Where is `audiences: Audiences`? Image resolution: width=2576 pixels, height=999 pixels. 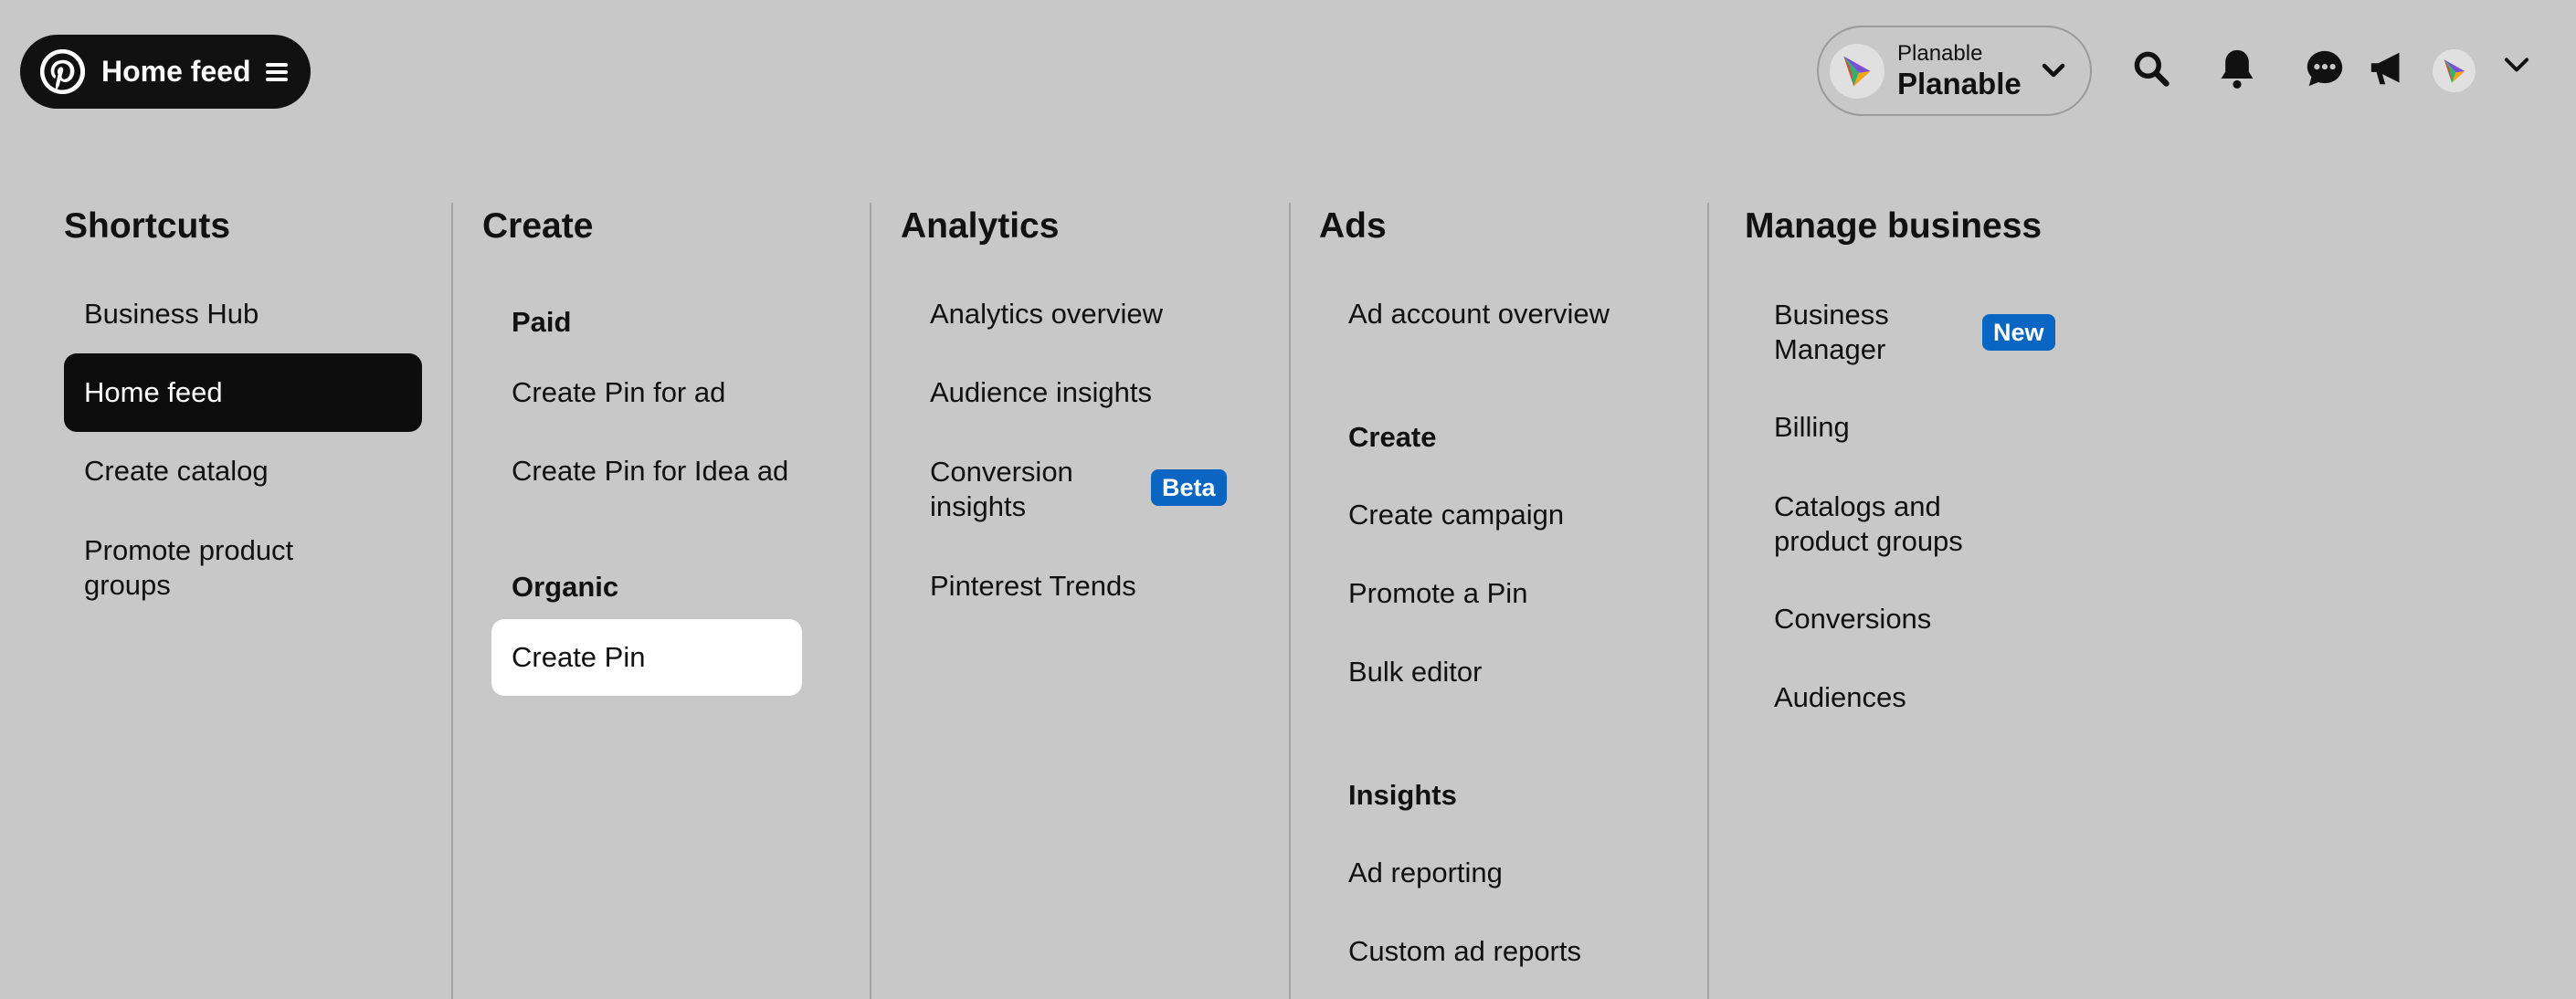
audiences: Audiences is located at coordinates (1936, 697).